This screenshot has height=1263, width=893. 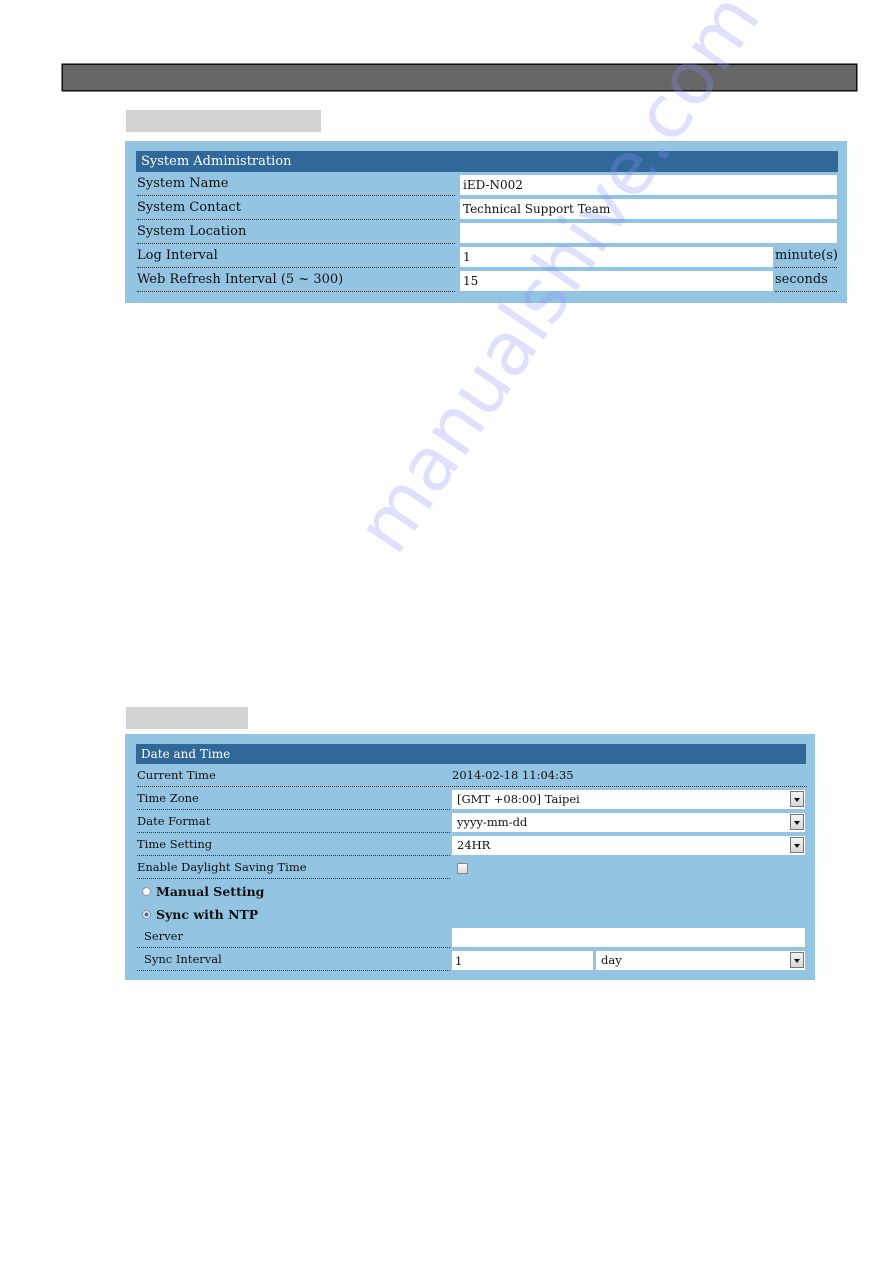 I want to click on system-name-label: System Name, so click(x=296, y=185).